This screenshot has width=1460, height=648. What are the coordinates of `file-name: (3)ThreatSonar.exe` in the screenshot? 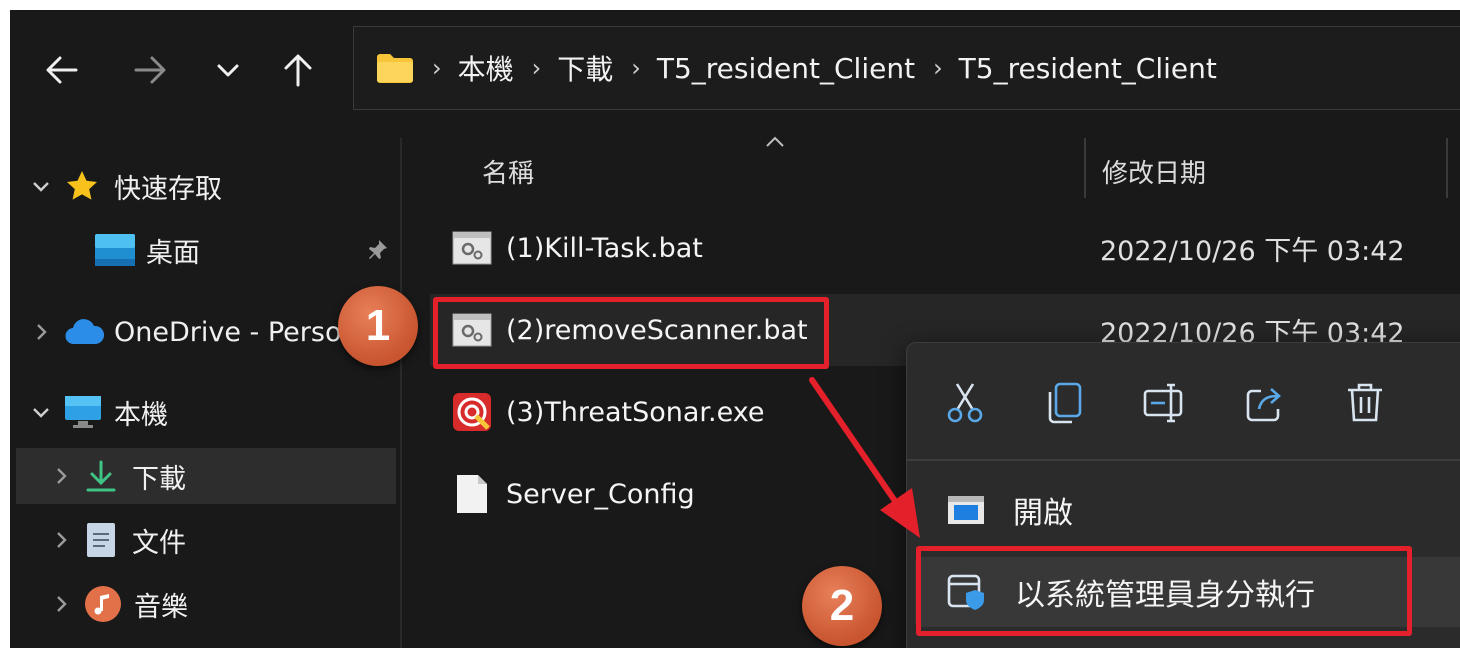 It's located at (635, 412).